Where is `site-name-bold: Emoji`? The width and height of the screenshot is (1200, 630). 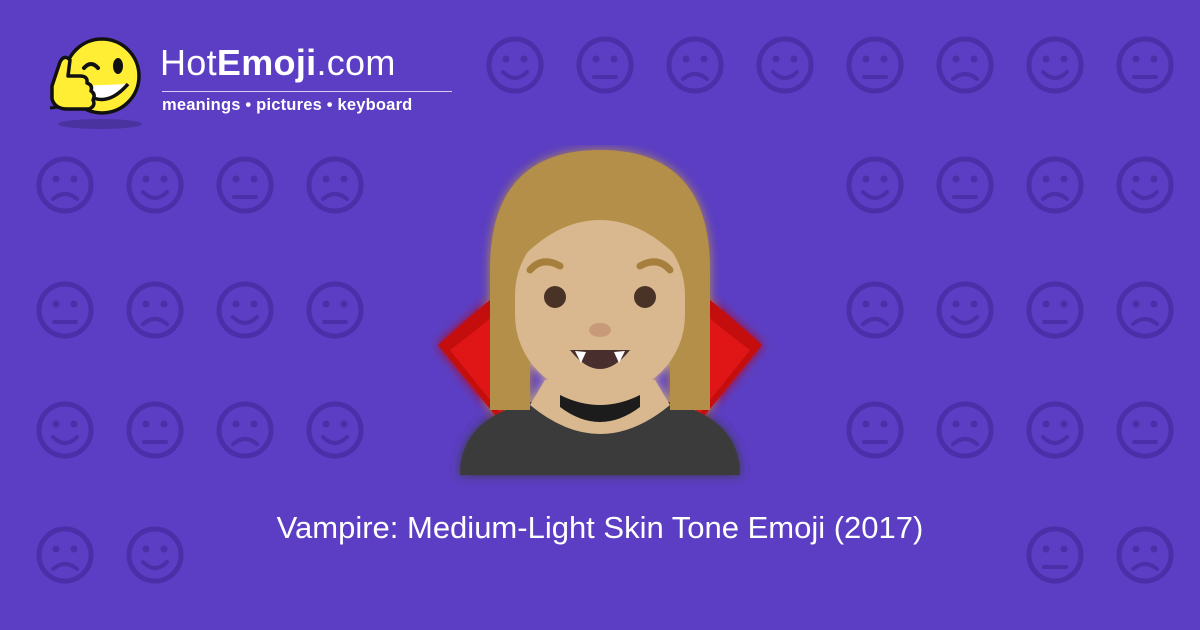 site-name-bold: Emoji is located at coordinates (266, 62).